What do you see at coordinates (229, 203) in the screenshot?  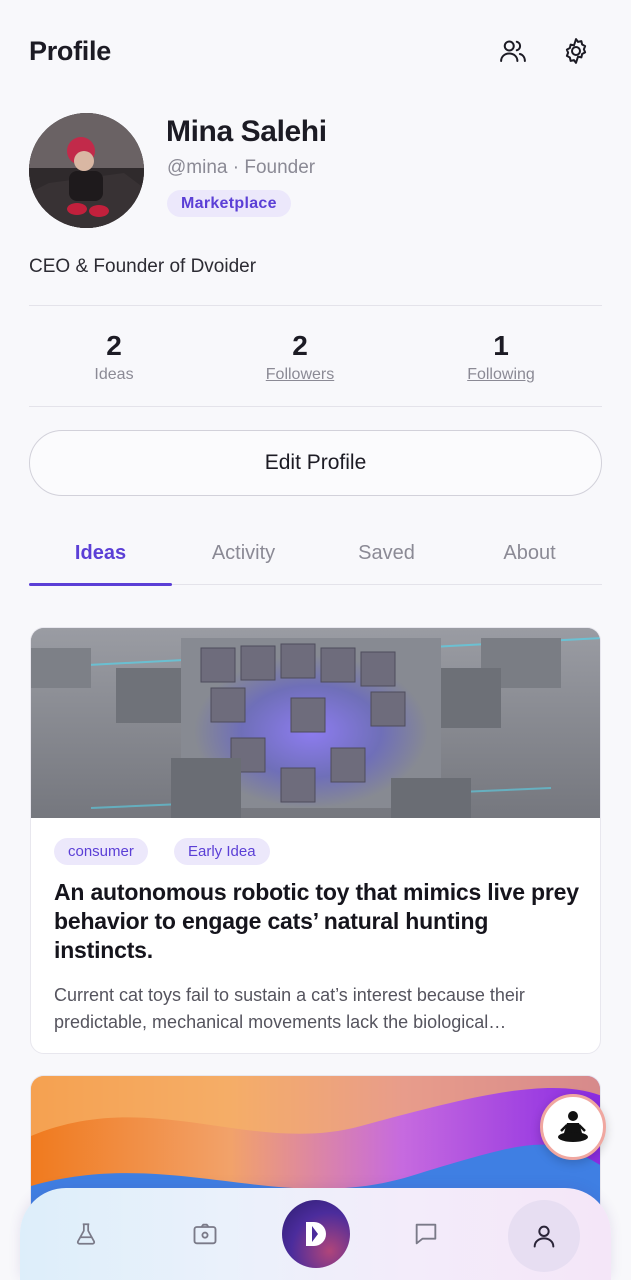 I see `marketplace-badge: Marketplace` at bounding box center [229, 203].